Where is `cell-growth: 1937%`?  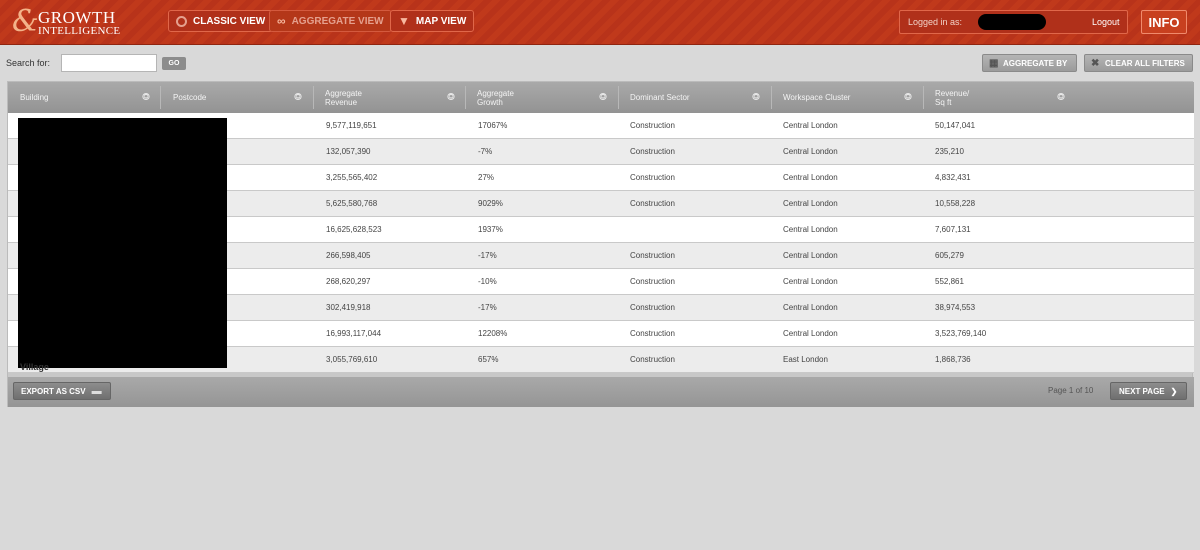 cell-growth: 1937% is located at coordinates (490, 229).